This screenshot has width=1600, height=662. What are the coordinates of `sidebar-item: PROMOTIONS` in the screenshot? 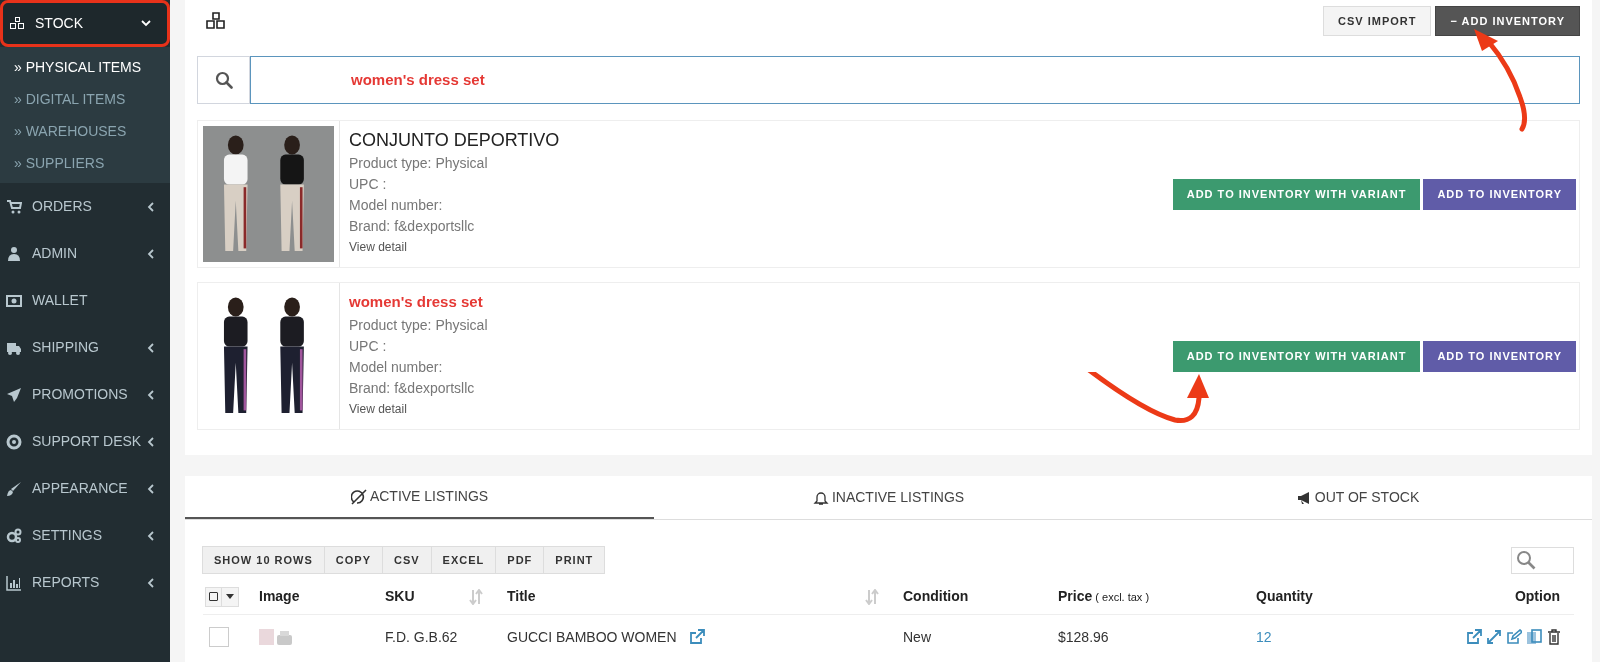 It's located at (85, 394).